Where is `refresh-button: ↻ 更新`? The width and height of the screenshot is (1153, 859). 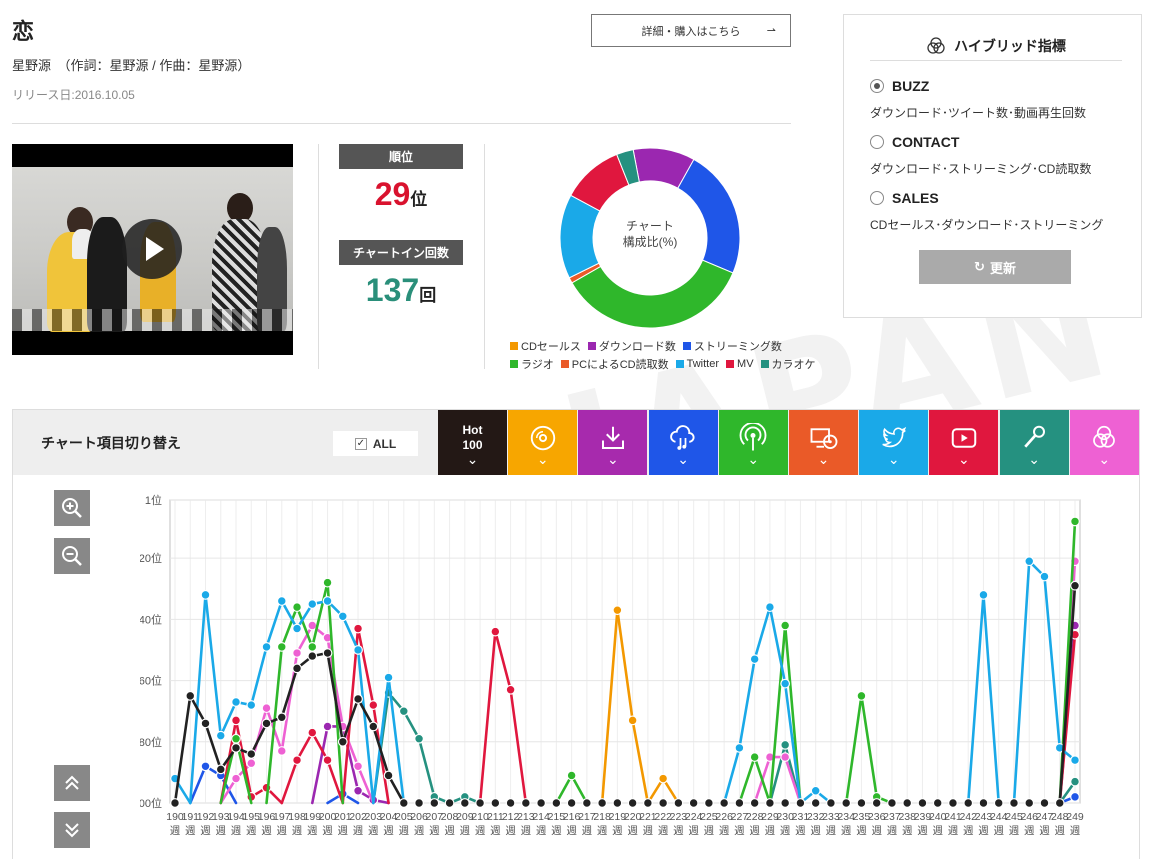
refresh-button: ↻ 更新 is located at coordinates (995, 267).